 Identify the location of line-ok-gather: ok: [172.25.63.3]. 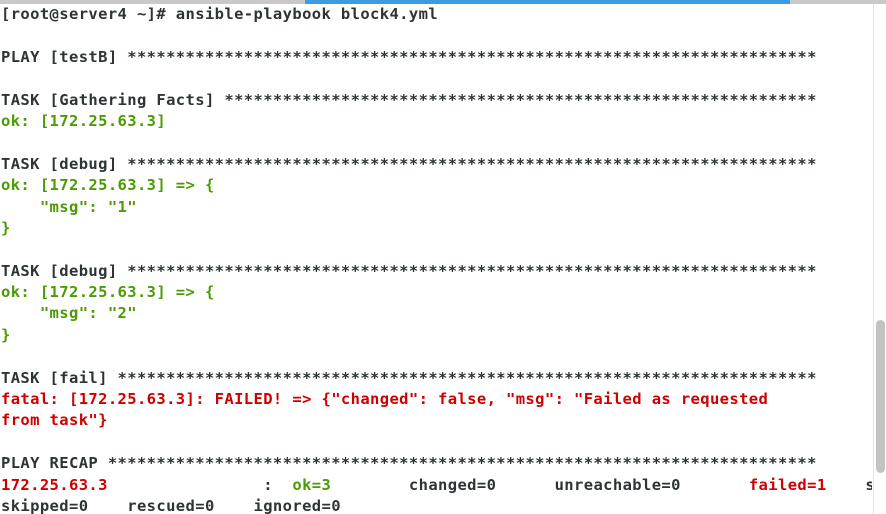
(84, 120).